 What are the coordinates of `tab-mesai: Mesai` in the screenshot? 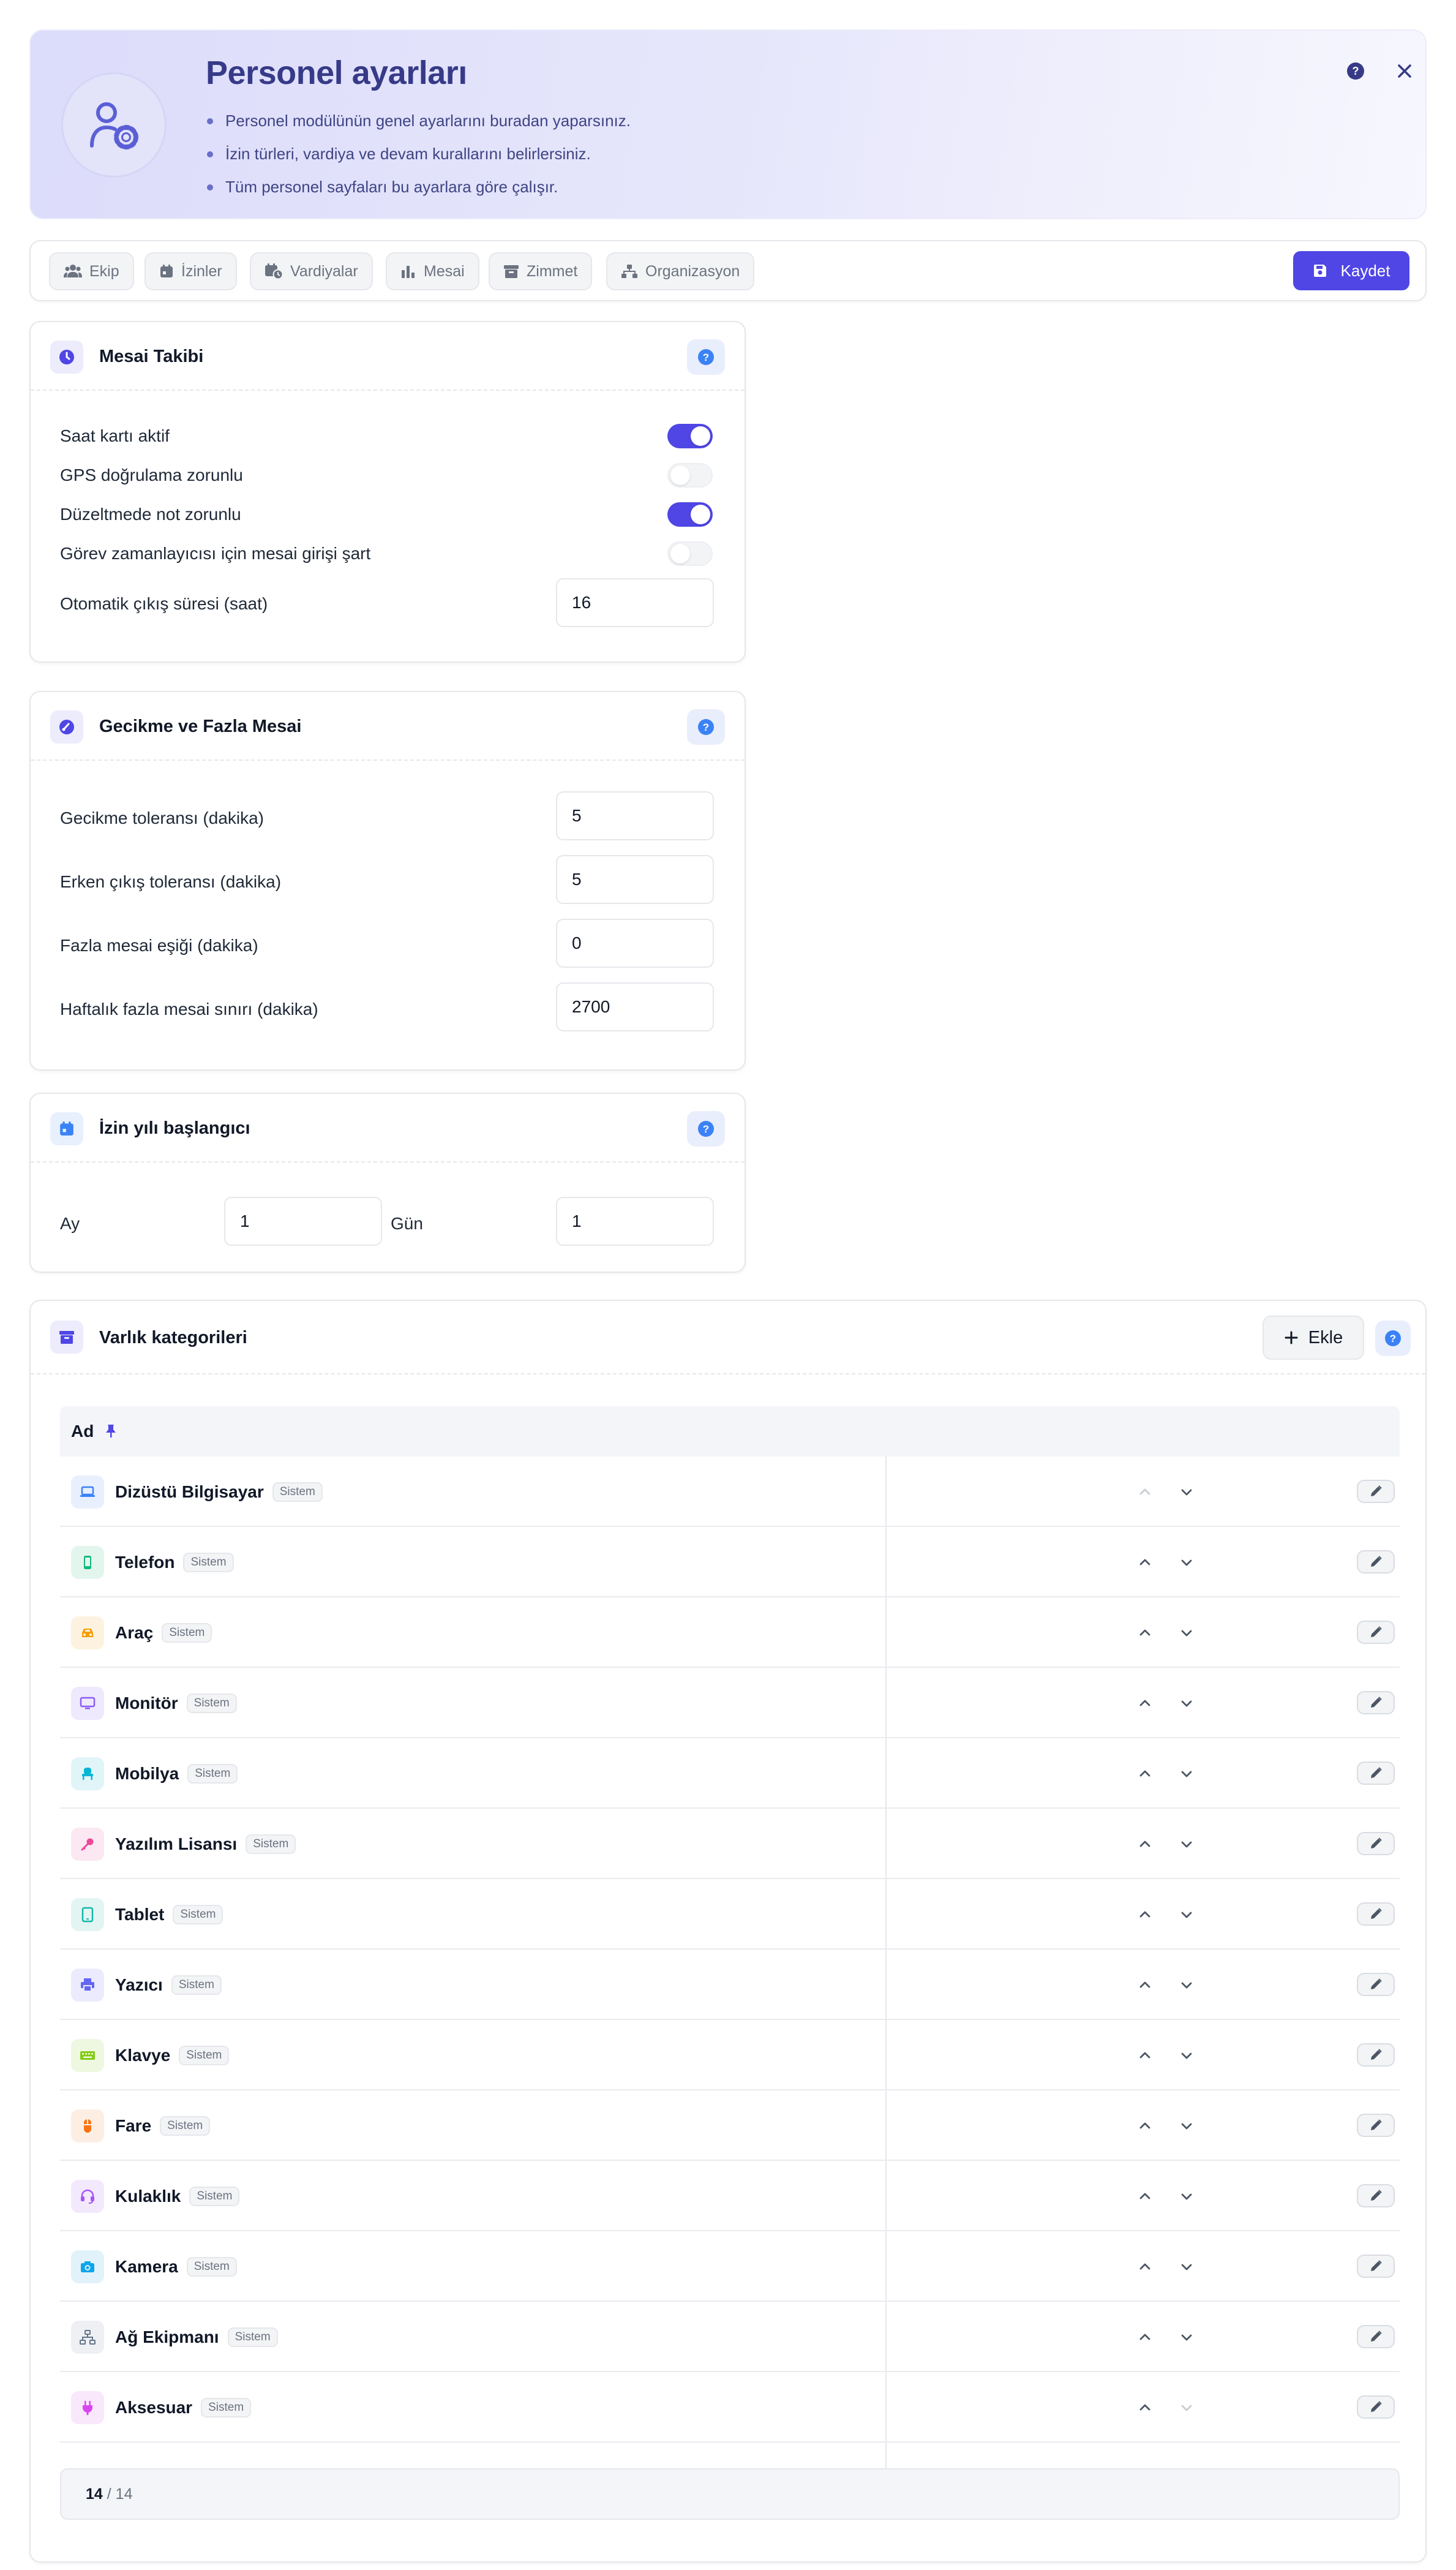 It's located at (432, 271).